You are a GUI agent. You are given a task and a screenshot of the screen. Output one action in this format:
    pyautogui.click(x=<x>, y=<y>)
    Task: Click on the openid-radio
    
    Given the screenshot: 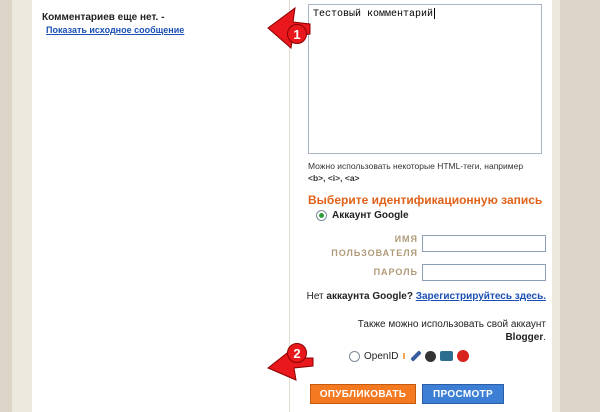 What is the action you would take?
    pyautogui.click(x=354, y=356)
    